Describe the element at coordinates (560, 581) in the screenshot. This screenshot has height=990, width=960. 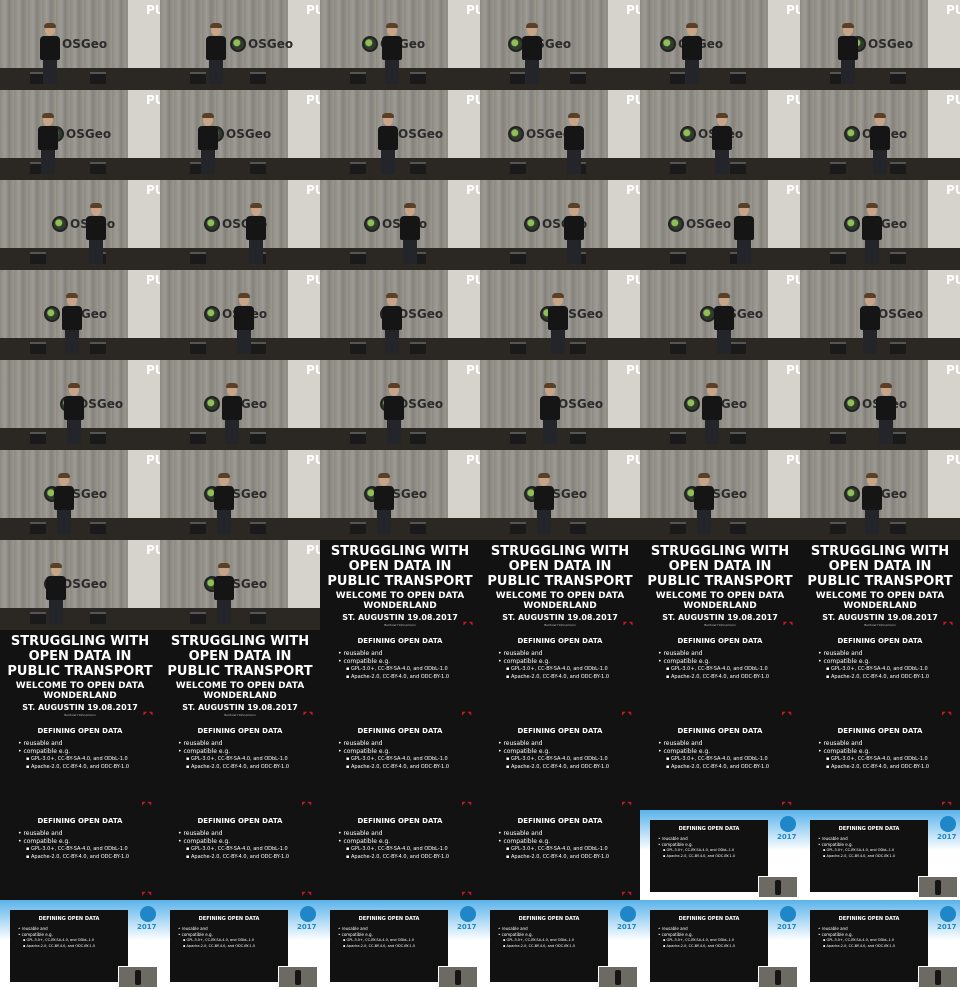
I see `slide-title-line: PUBLIC TRANSPORT` at that location.